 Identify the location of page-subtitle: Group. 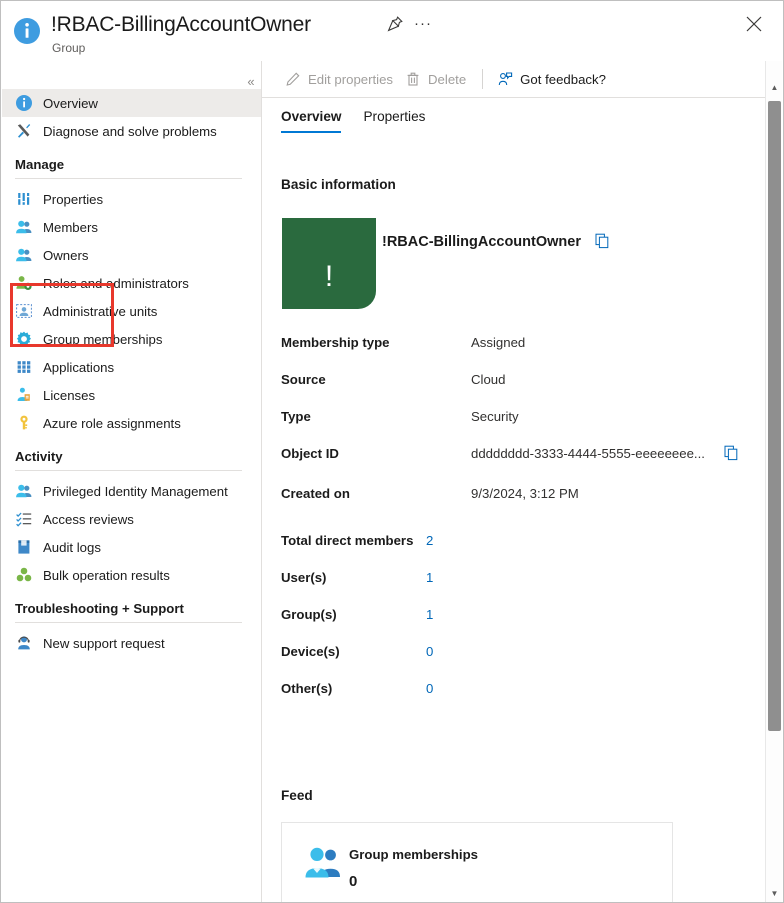
(69, 48).